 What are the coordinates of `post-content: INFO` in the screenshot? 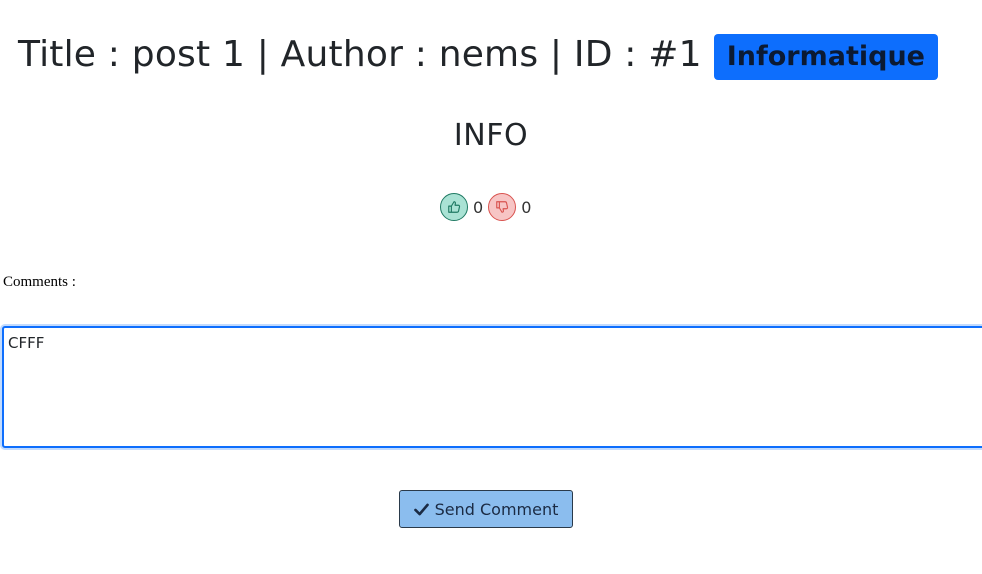 It's located at (491, 135).